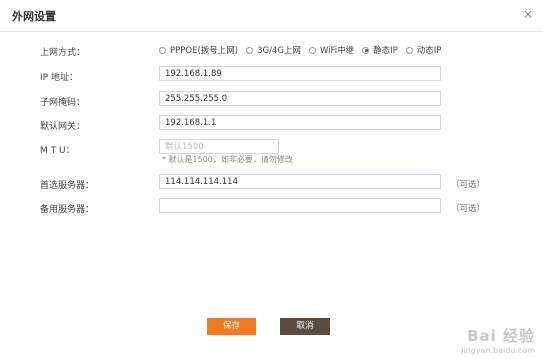 The height and width of the screenshot is (359, 543). What do you see at coordinates (300, 98) in the screenshot?
I see `subnet-mask-input` at bounding box center [300, 98].